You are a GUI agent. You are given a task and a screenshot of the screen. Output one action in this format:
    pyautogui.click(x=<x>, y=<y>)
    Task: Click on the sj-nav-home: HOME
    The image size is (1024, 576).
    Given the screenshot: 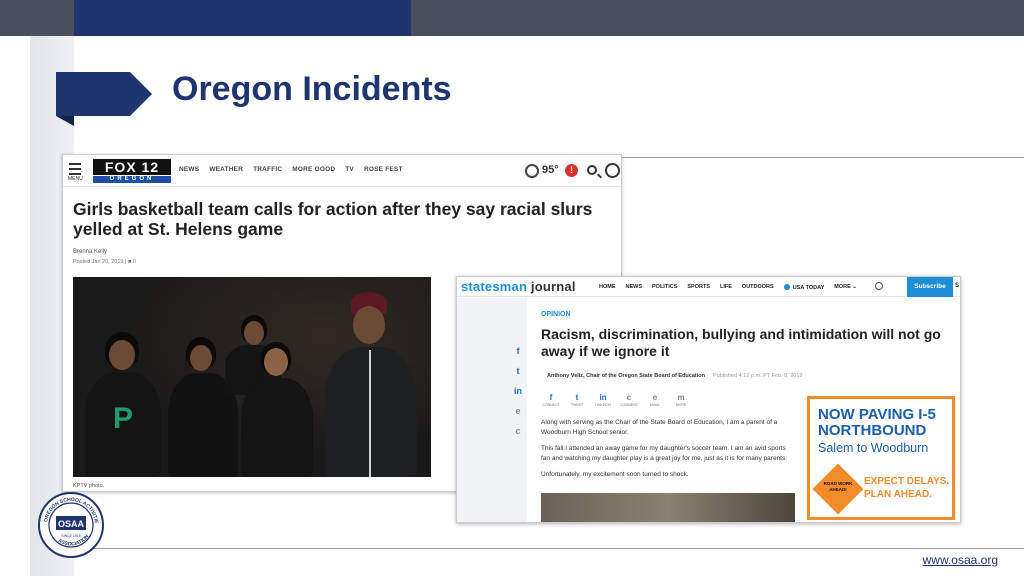 What is the action you would take?
    pyautogui.click(x=607, y=287)
    